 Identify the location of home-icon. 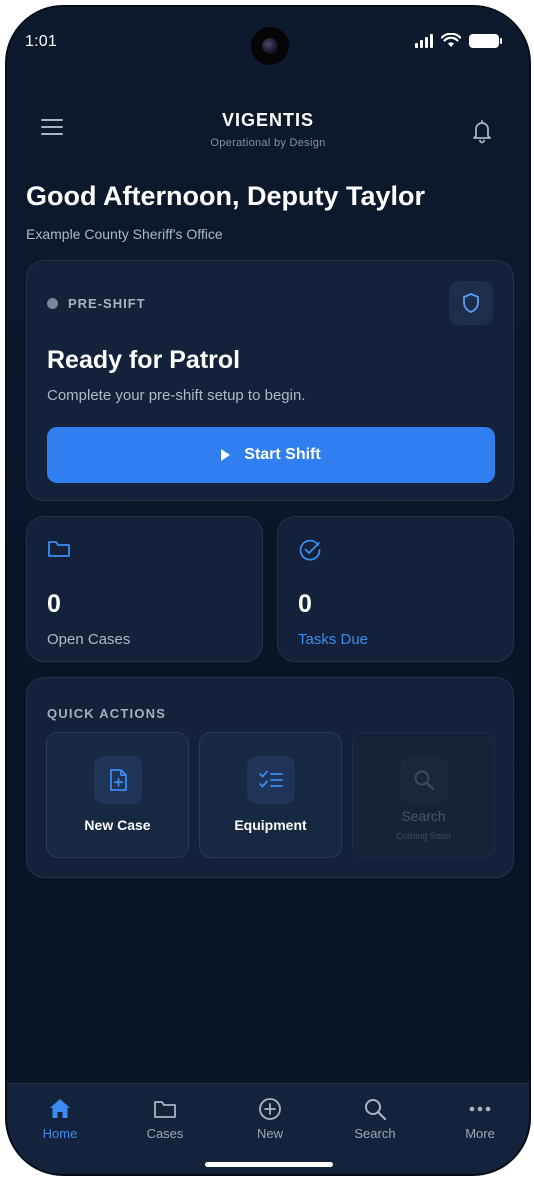
(60, 1108).